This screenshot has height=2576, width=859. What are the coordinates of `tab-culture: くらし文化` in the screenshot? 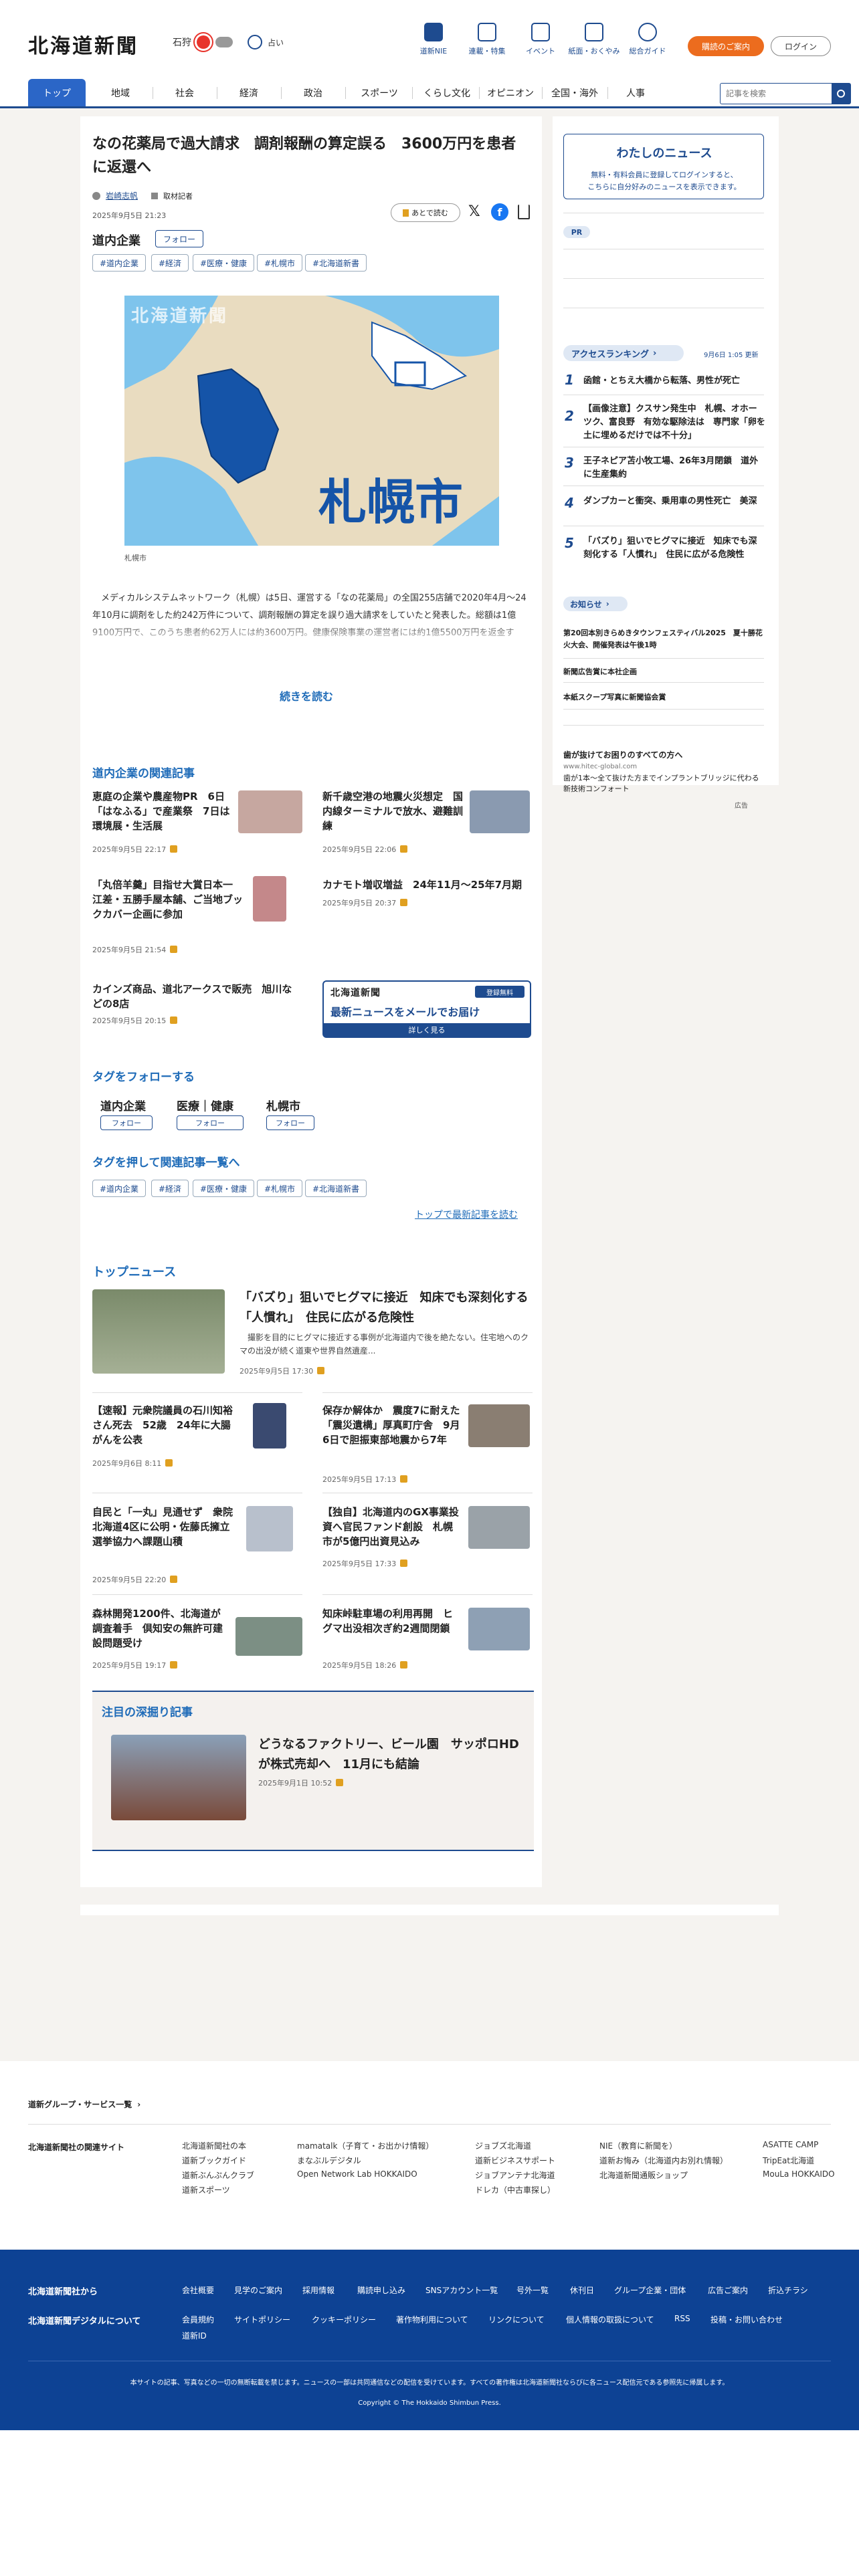 It's located at (447, 92).